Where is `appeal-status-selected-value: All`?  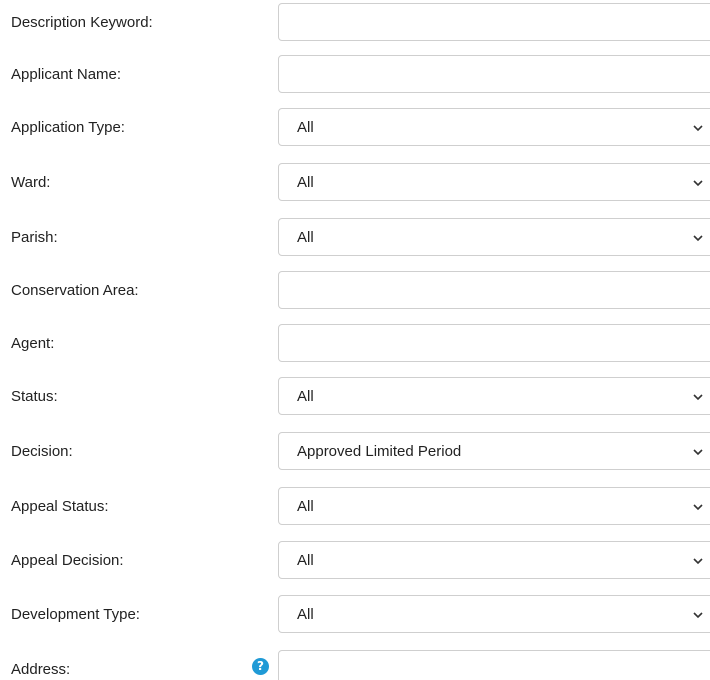 appeal-status-selected-value: All is located at coordinates (305, 506).